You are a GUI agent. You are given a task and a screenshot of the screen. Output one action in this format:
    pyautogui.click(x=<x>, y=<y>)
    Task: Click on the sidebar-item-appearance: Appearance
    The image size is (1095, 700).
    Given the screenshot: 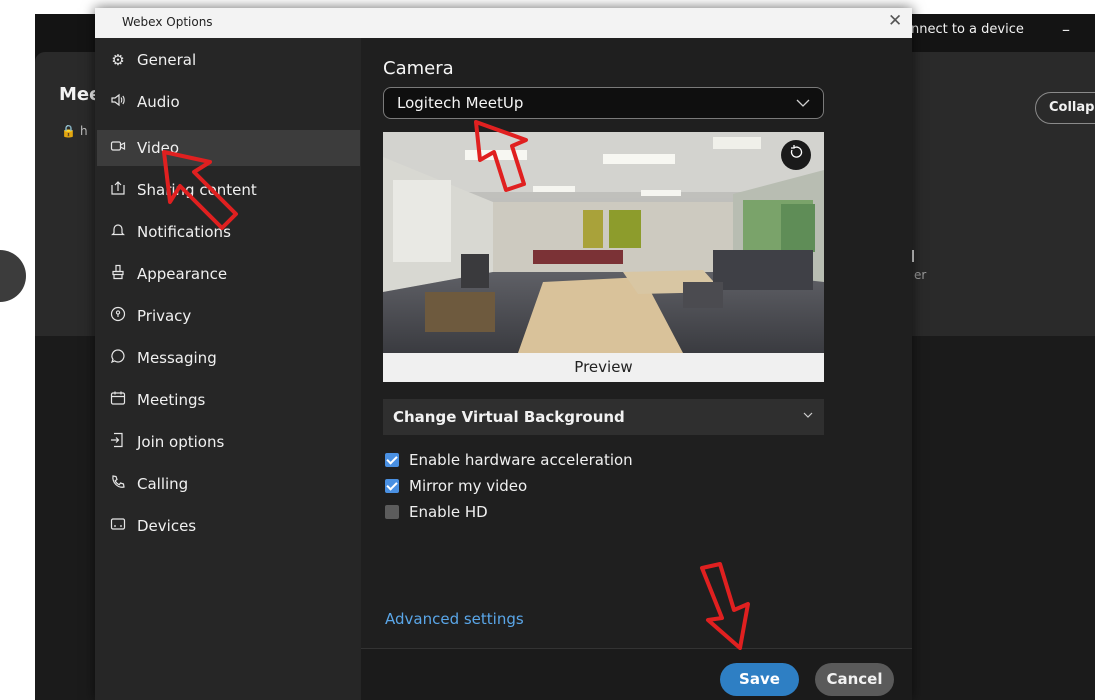 What is the action you would take?
    pyautogui.click(x=228, y=274)
    